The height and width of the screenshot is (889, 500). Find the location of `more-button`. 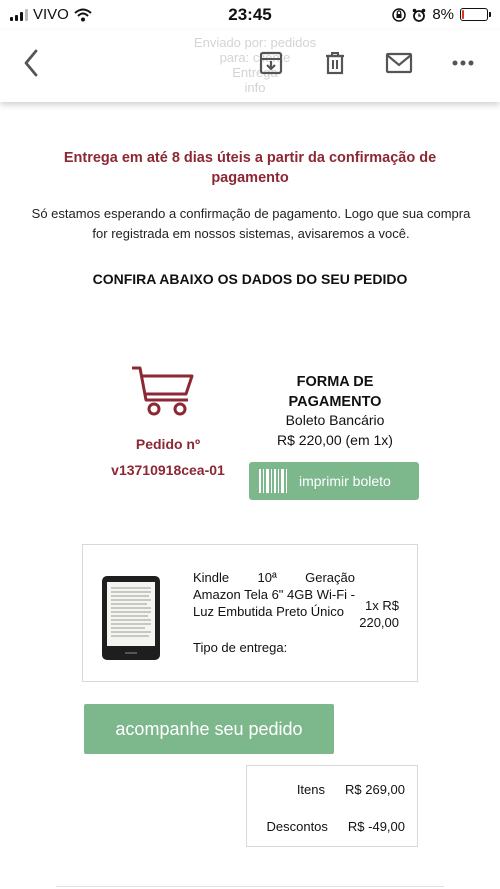

more-button is located at coordinates (463, 63).